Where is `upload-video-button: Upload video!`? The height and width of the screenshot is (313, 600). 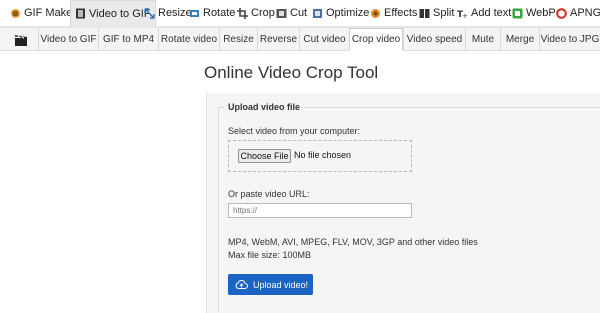 upload-video-button: Upload video! is located at coordinates (270, 284).